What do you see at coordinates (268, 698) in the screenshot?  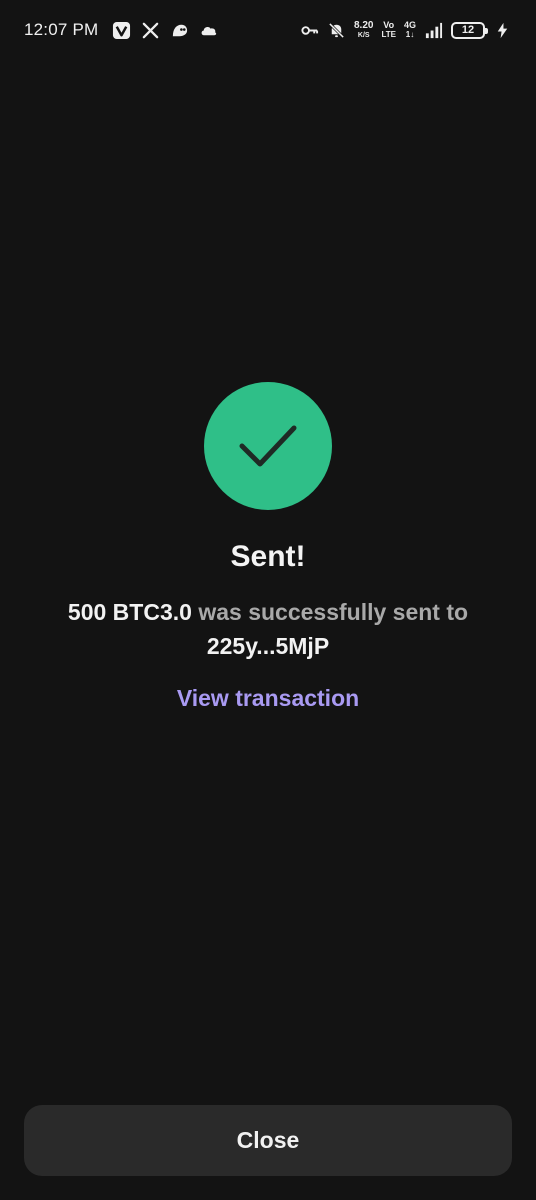 I see `view-transaction-link: View transaction` at bounding box center [268, 698].